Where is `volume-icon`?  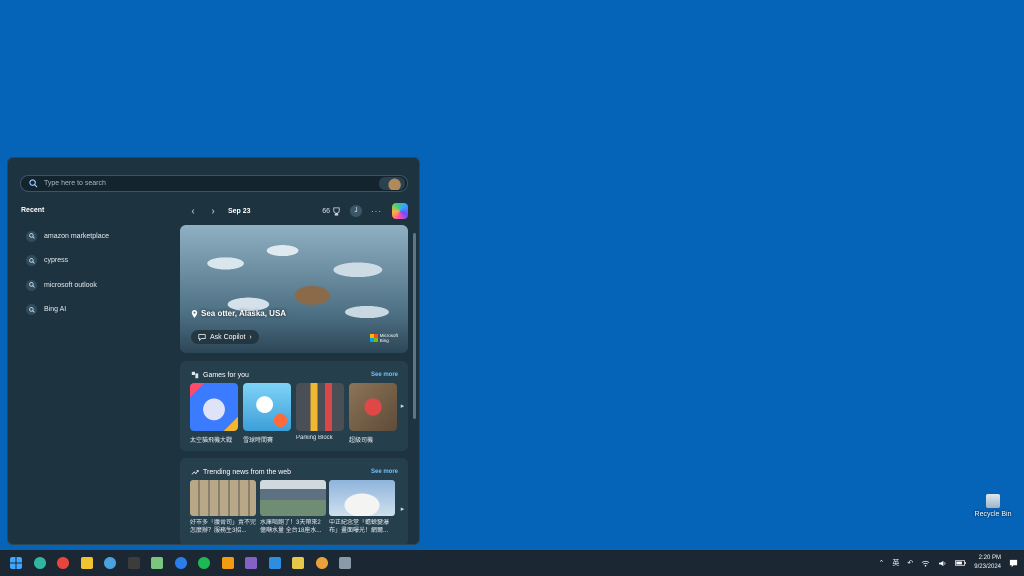 volume-icon is located at coordinates (942, 563).